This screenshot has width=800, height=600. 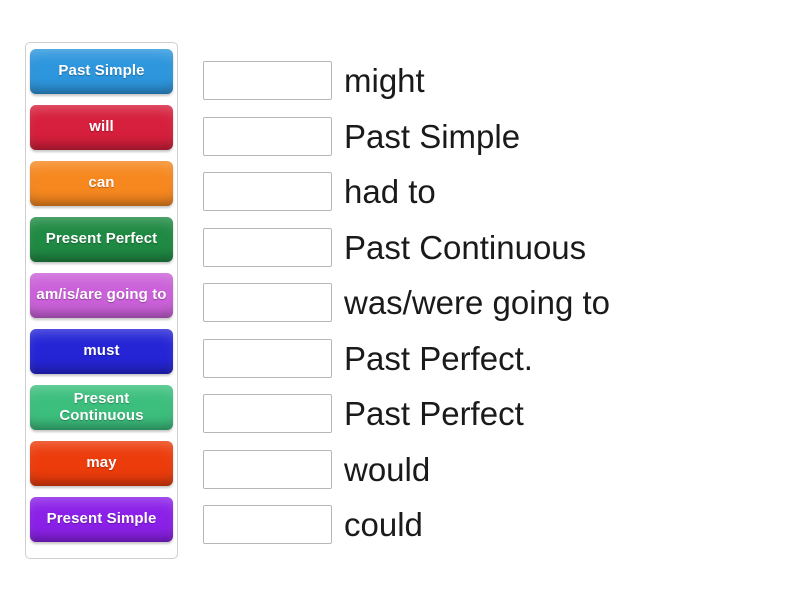 I want to click on draggable-tile: will, so click(x=101, y=127).